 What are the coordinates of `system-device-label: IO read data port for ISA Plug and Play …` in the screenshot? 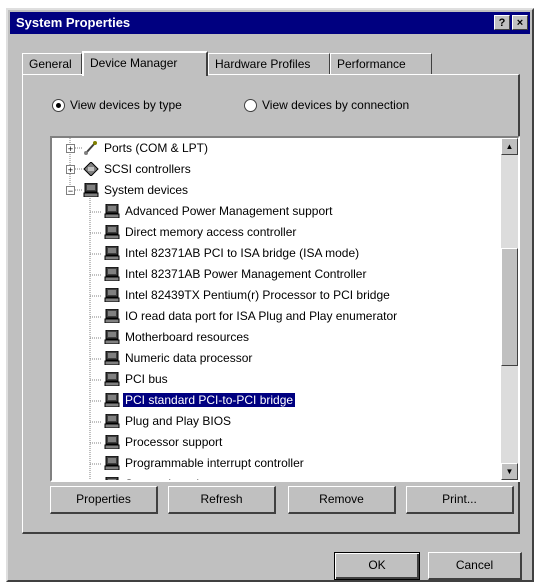 It's located at (261, 316).